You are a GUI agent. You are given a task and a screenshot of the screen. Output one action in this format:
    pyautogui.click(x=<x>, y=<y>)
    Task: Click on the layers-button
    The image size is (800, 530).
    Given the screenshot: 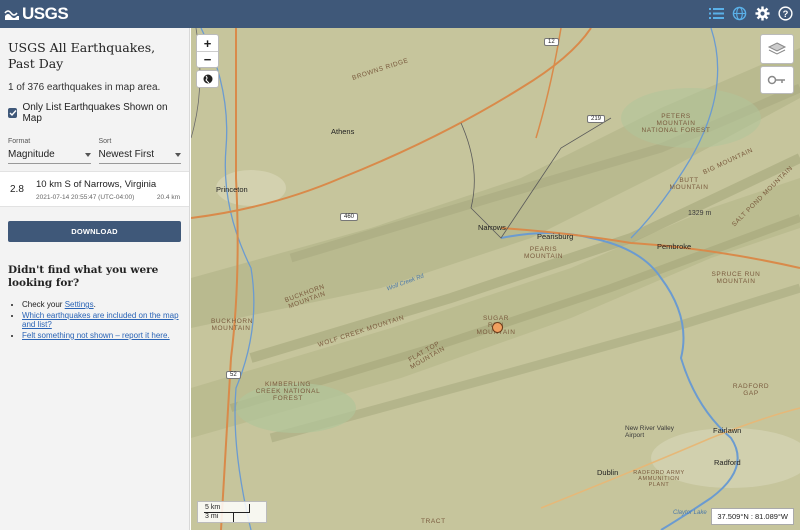 What is the action you would take?
    pyautogui.click(x=777, y=49)
    